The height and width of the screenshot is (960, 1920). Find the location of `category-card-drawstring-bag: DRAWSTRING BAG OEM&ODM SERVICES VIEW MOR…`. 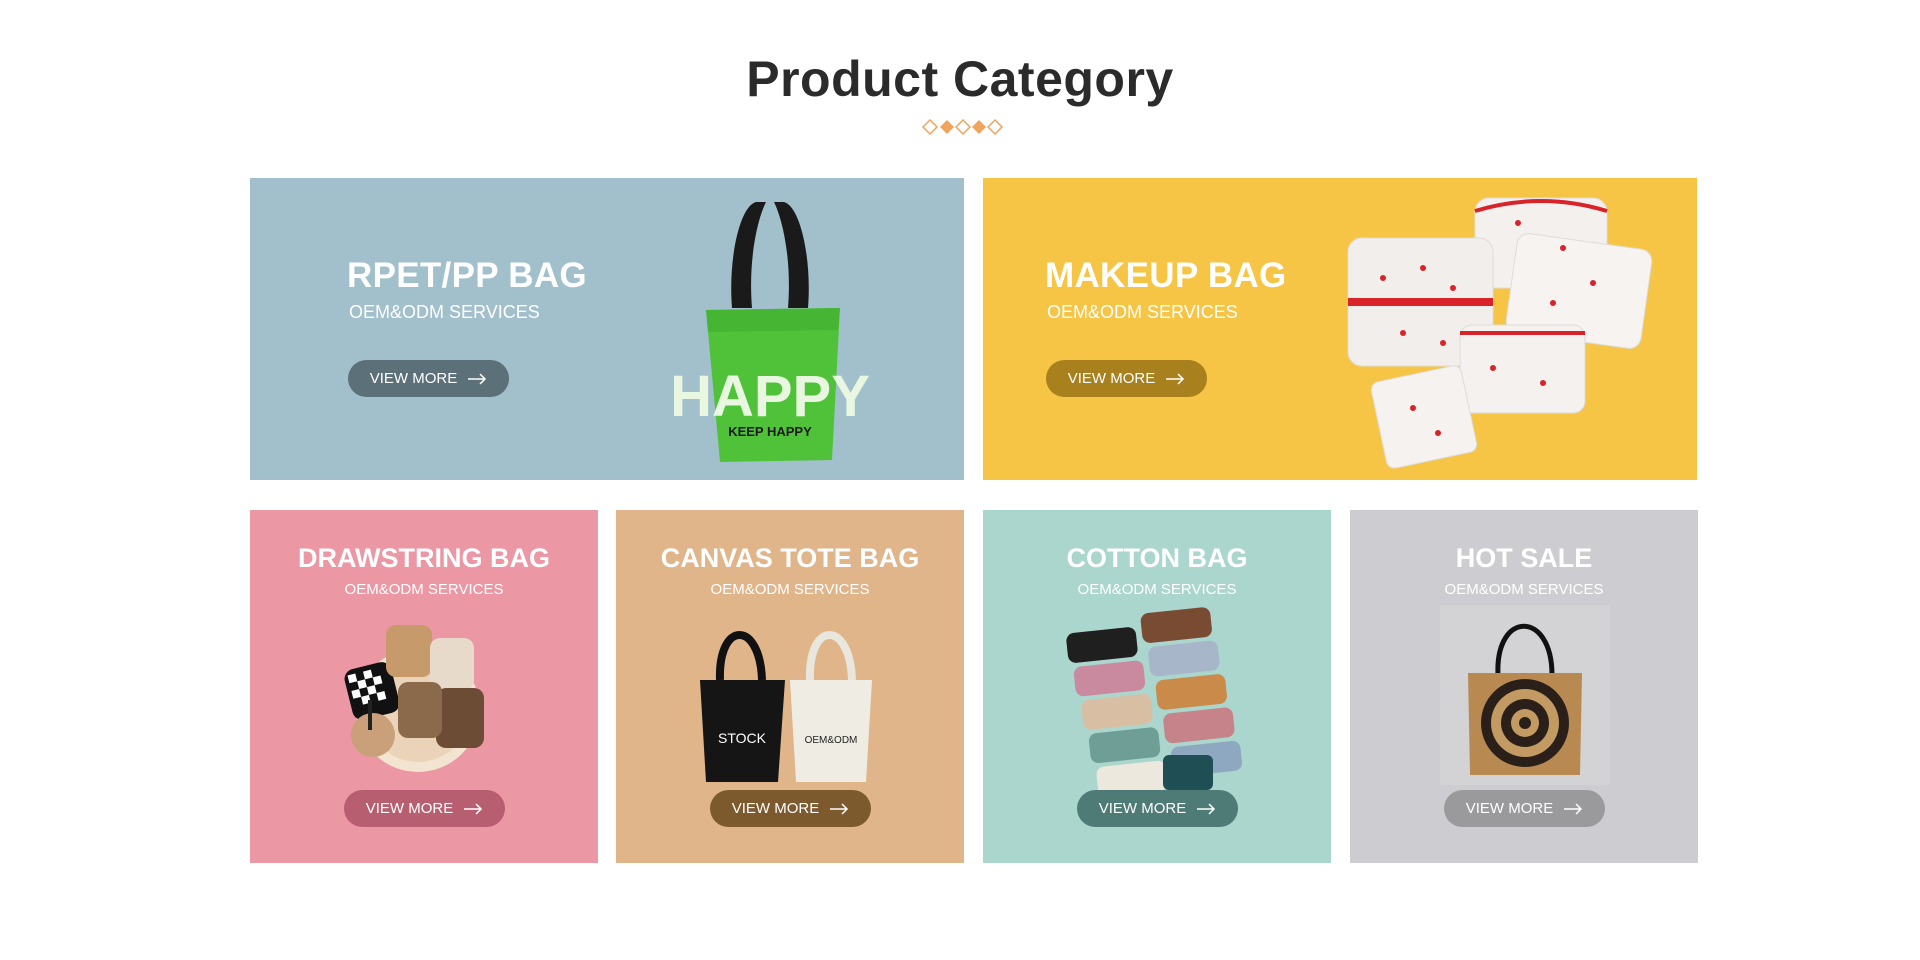

category-card-drawstring-bag: DRAWSTRING BAG OEM&ODM SERVICES VIEW MOR… is located at coordinates (424, 686).